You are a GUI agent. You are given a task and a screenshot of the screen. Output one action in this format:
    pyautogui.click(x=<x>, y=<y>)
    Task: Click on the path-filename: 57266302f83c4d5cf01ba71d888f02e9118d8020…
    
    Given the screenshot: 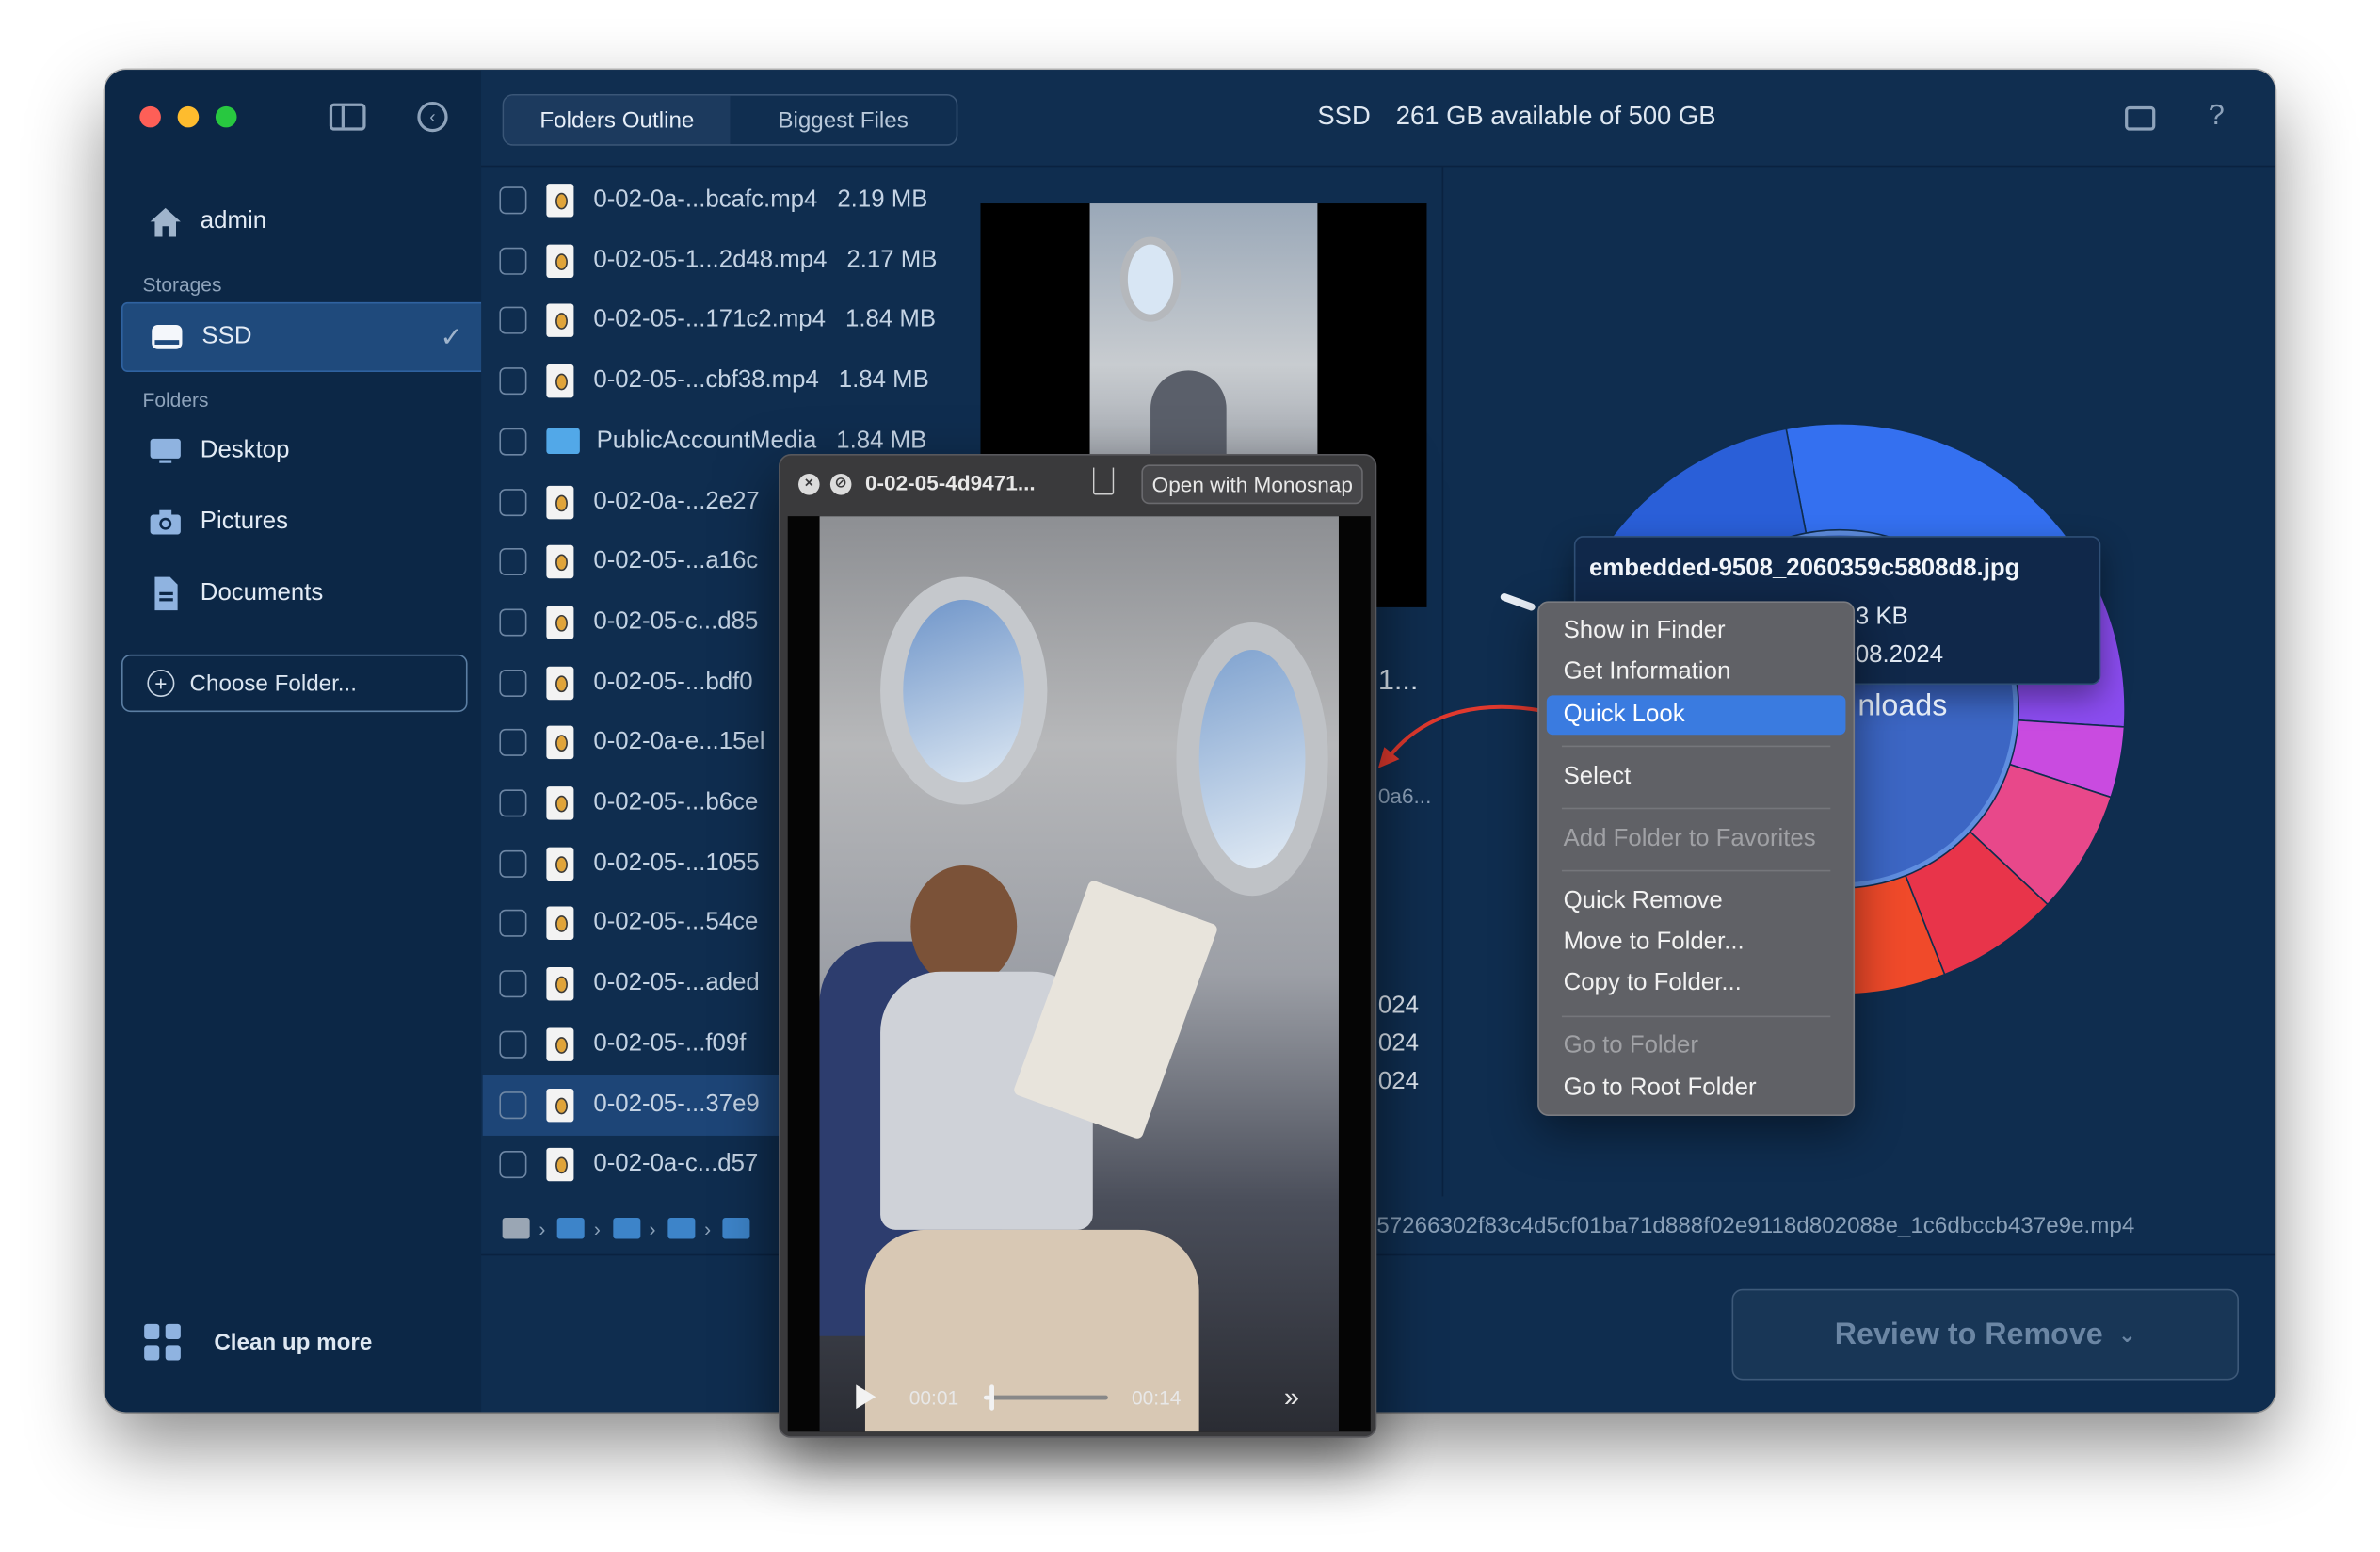 What is the action you would take?
    pyautogui.click(x=1755, y=1226)
    